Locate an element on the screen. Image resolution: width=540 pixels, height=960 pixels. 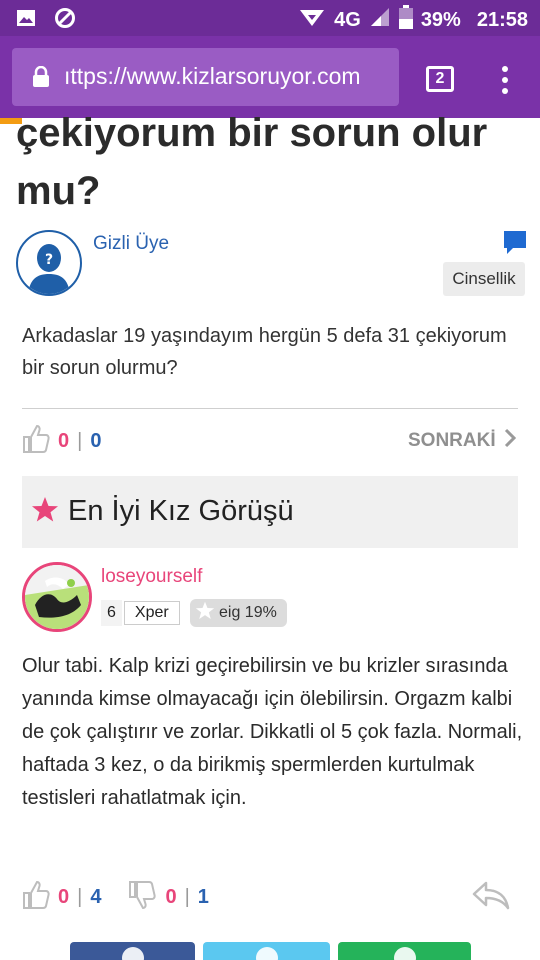
star-icon is located at coordinates (45, 512).